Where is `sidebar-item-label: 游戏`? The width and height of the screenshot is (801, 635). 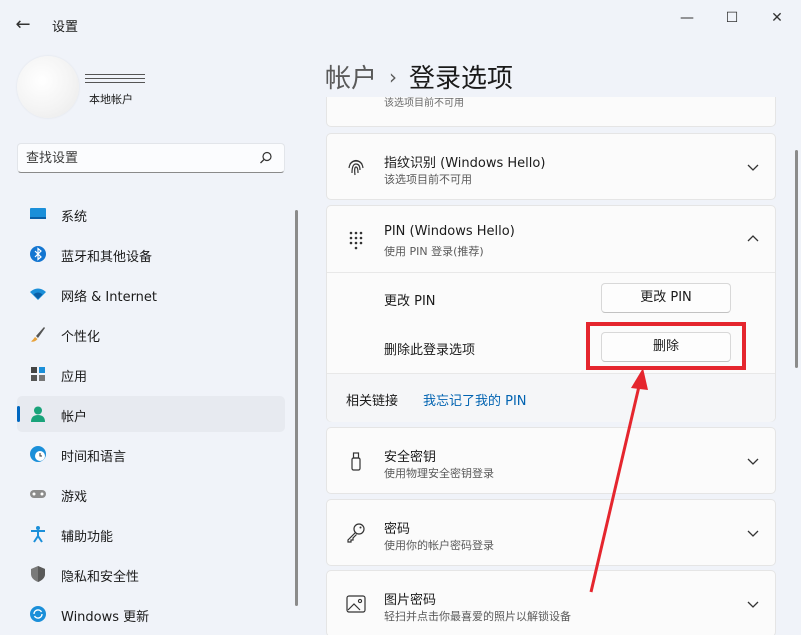 sidebar-item-label: 游戏 is located at coordinates (74, 497).